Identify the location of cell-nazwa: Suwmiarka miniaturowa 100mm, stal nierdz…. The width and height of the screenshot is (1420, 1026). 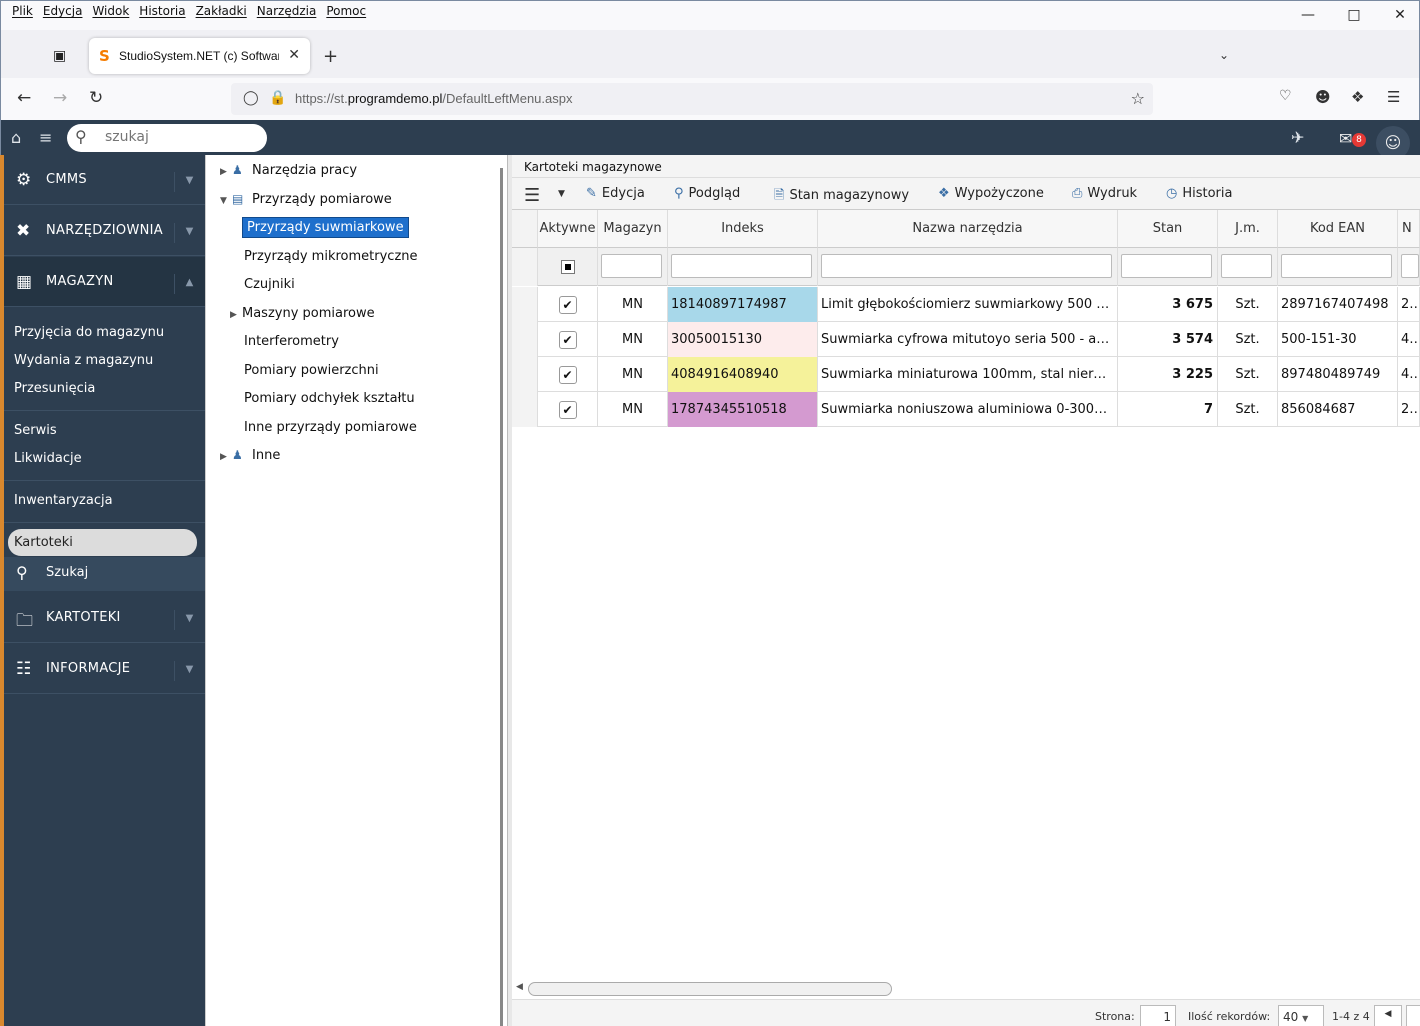
(968, 374).